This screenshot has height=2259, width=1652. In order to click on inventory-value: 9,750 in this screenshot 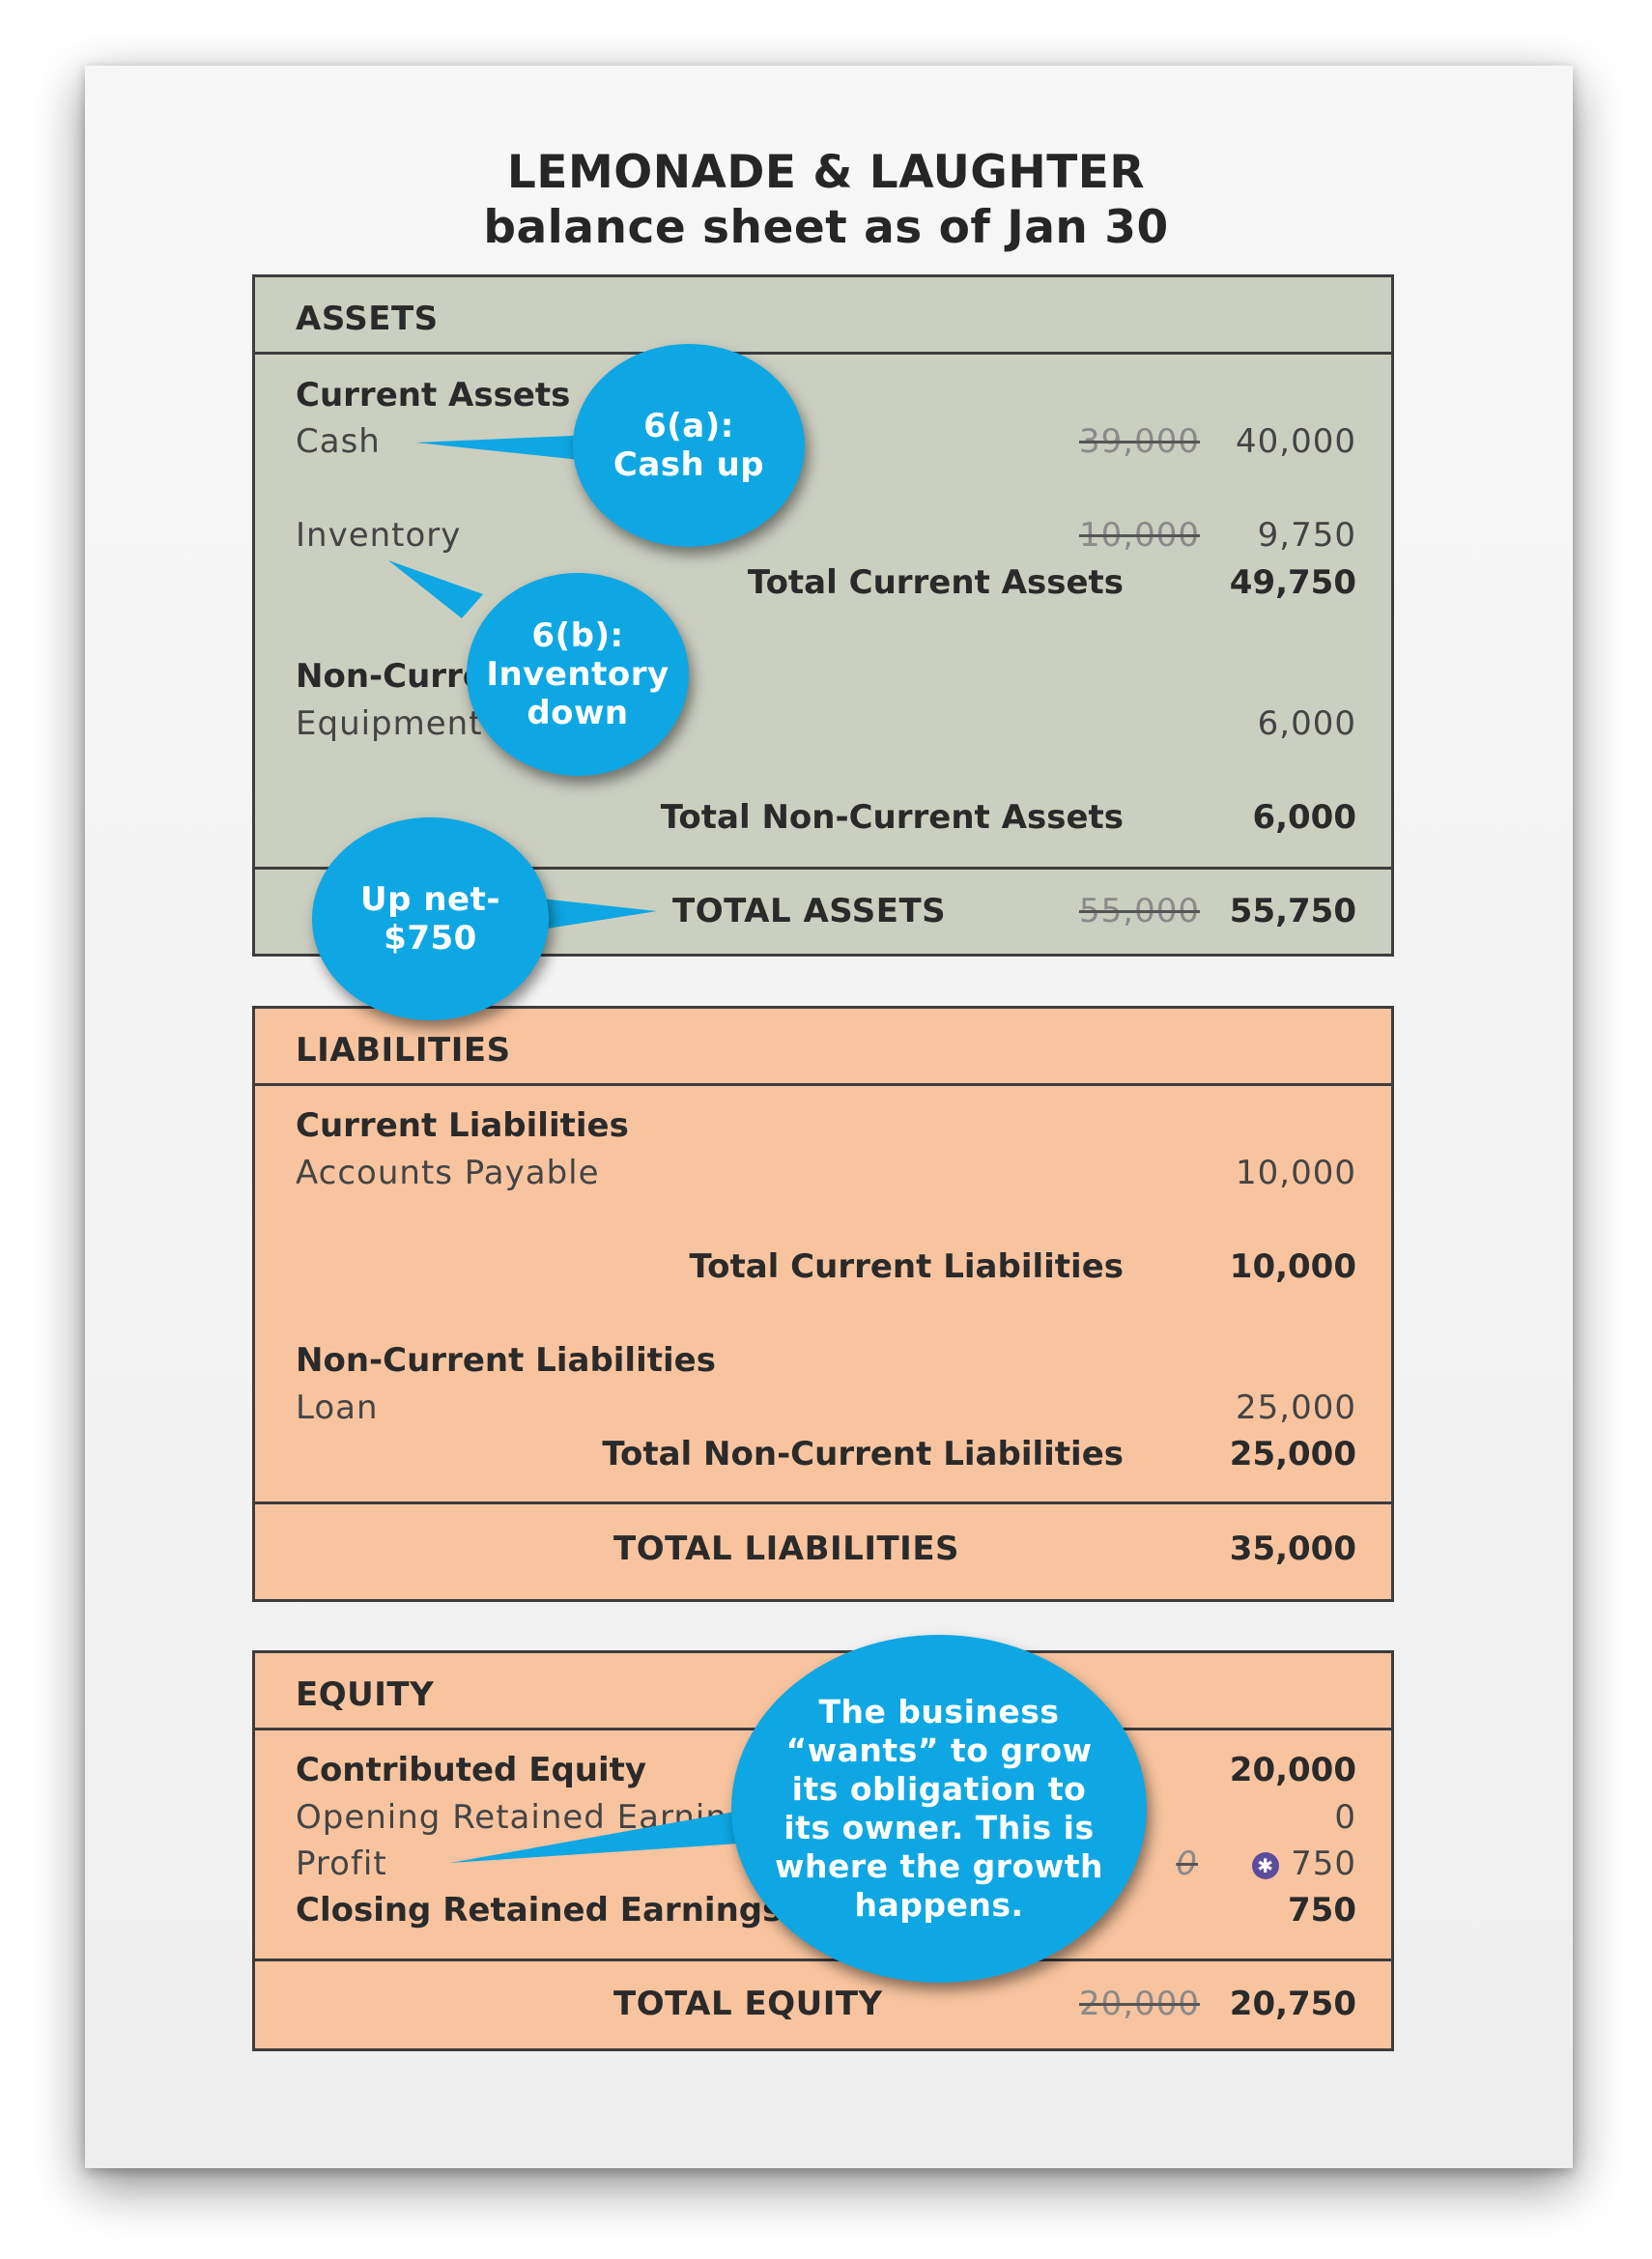, I will do `click(1306, 535)`.